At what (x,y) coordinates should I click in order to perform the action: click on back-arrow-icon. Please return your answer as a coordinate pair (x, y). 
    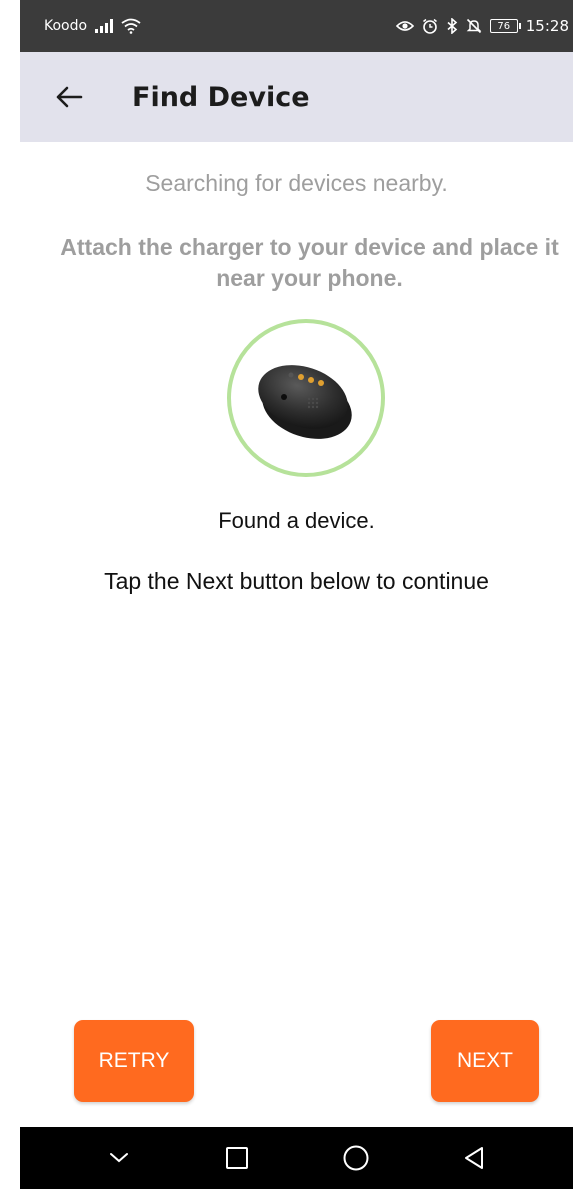
    Looking at the image, I should click on (69, 97).